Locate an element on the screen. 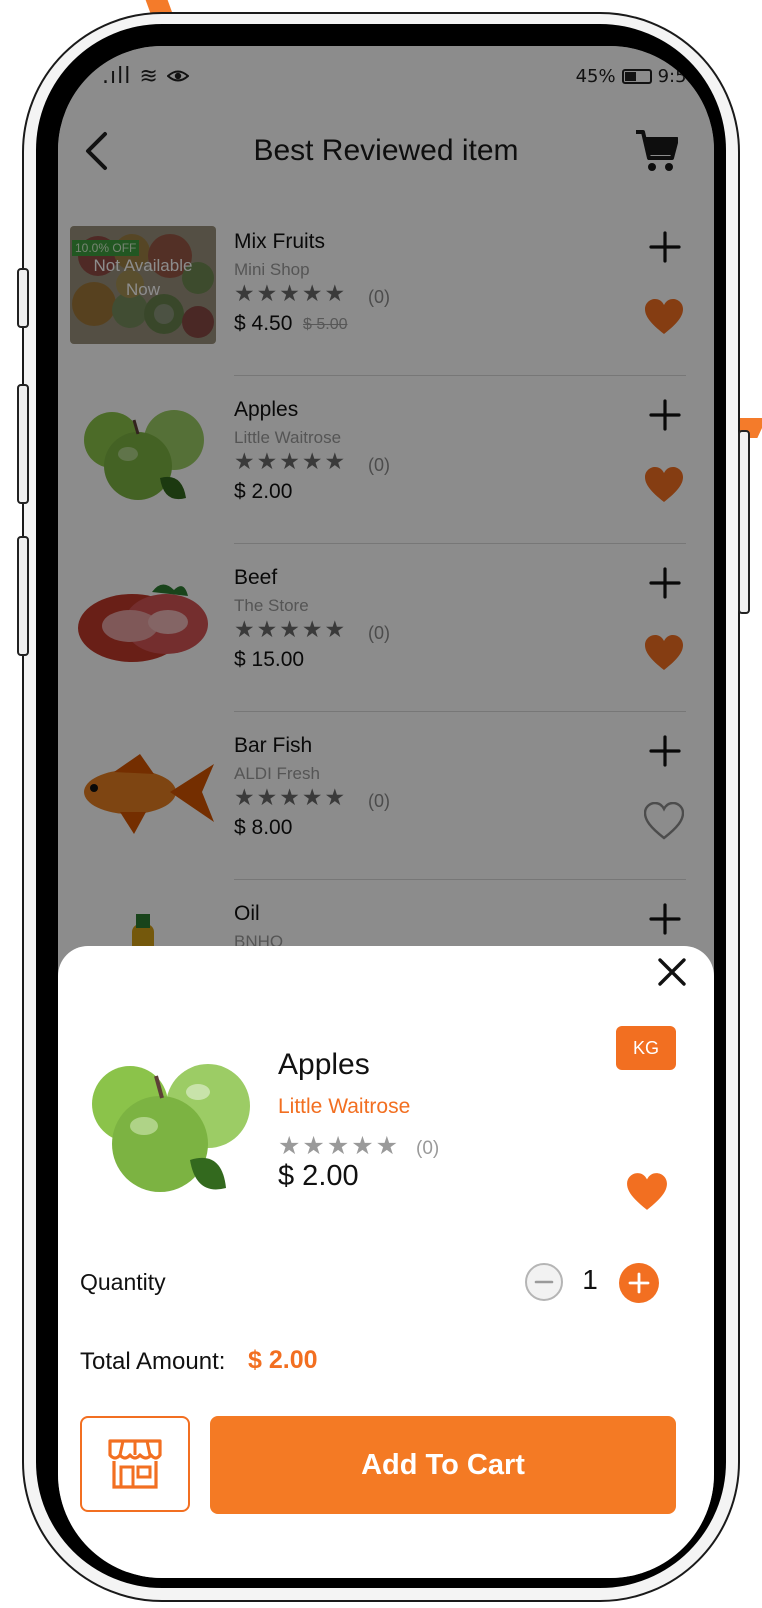 The image size is (762, 1608). green-apples-image is located at coordinates (171, 1128).